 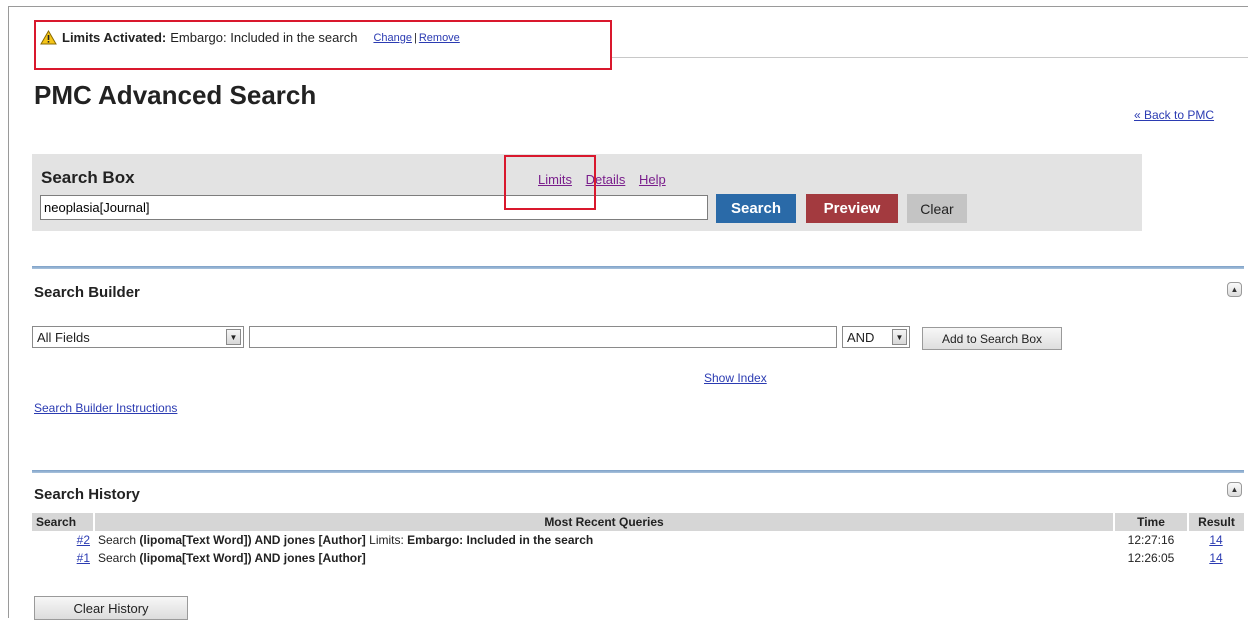 What do you see at coordinates (992, 338) in the screenshot?
I see `add-to-search-box-button: Add to Search Box` at bounding box center [992, 338].